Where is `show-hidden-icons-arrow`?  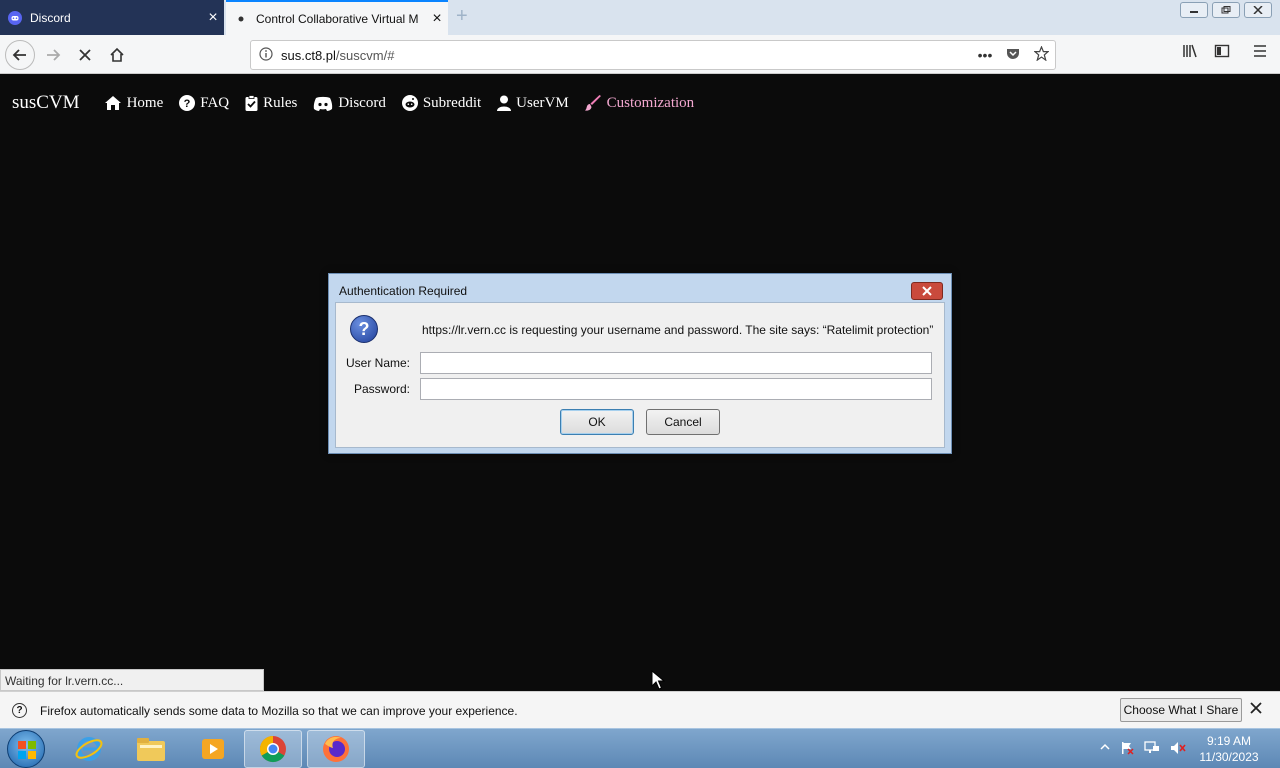
show-hidden-icons-arrow is located at coordinates (1105, 749).